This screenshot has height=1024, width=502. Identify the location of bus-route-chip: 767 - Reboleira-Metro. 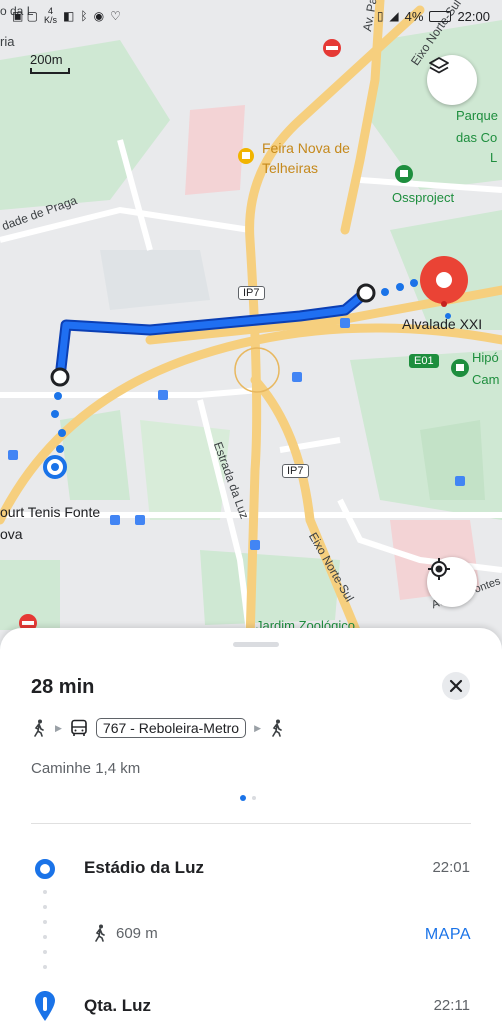
(171, 728).